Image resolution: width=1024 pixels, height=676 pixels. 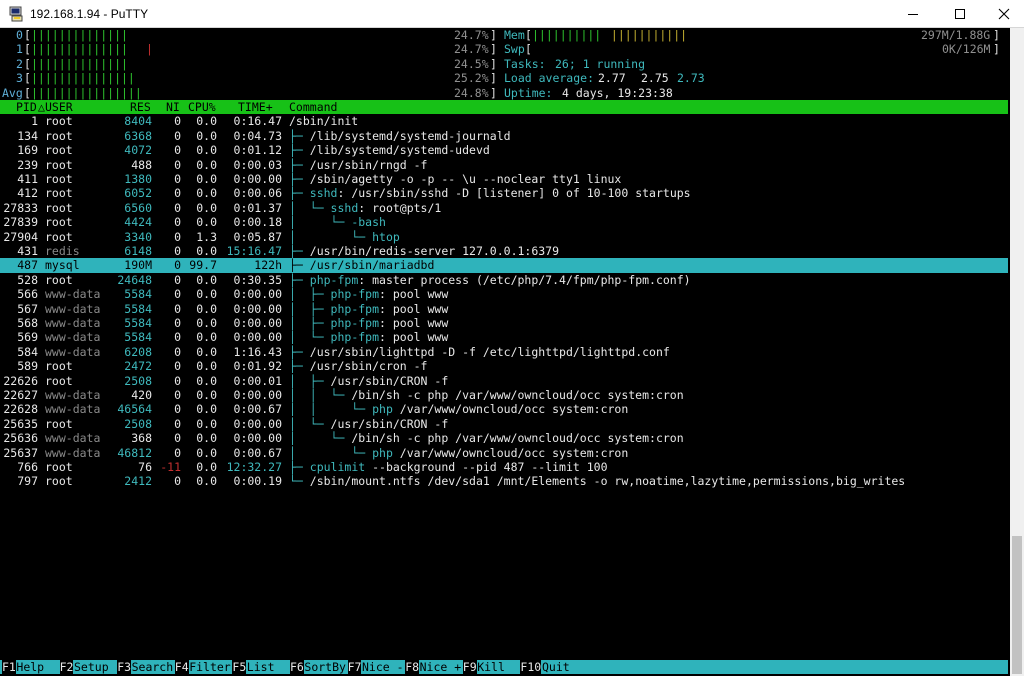 I want to click on pid: 239, so click(x=27, y=164).